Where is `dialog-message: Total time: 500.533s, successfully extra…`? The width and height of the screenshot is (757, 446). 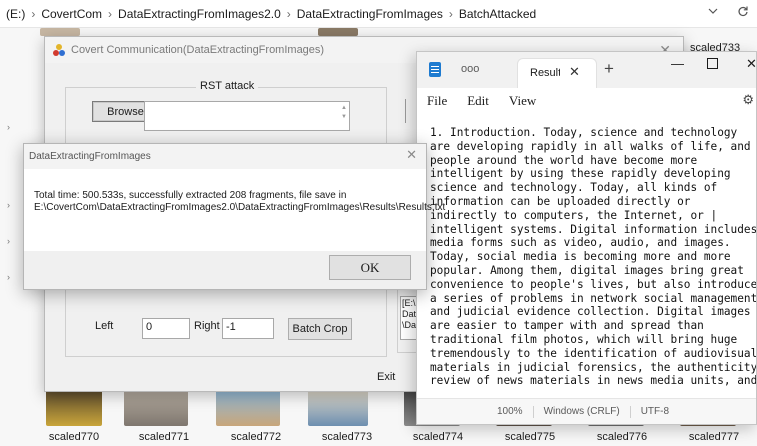 dialog-message: Total time: 500.533s, successfully extra… is located at coordinates (240, 202).